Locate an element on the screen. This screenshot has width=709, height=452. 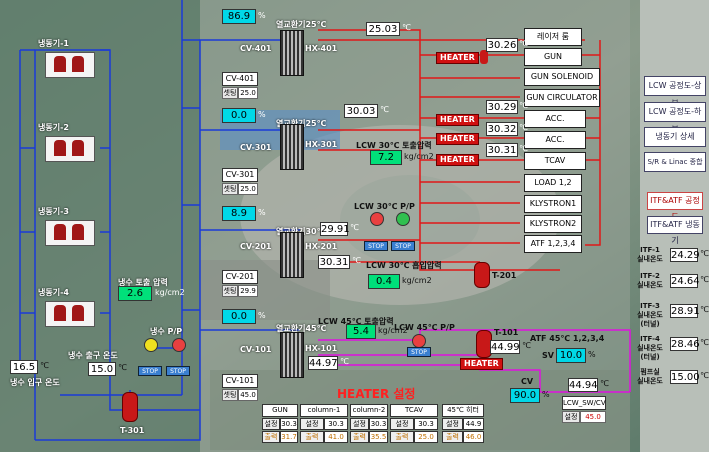
lcw45-out-temp-unit: ℃ is located at coordinates (604, 383).